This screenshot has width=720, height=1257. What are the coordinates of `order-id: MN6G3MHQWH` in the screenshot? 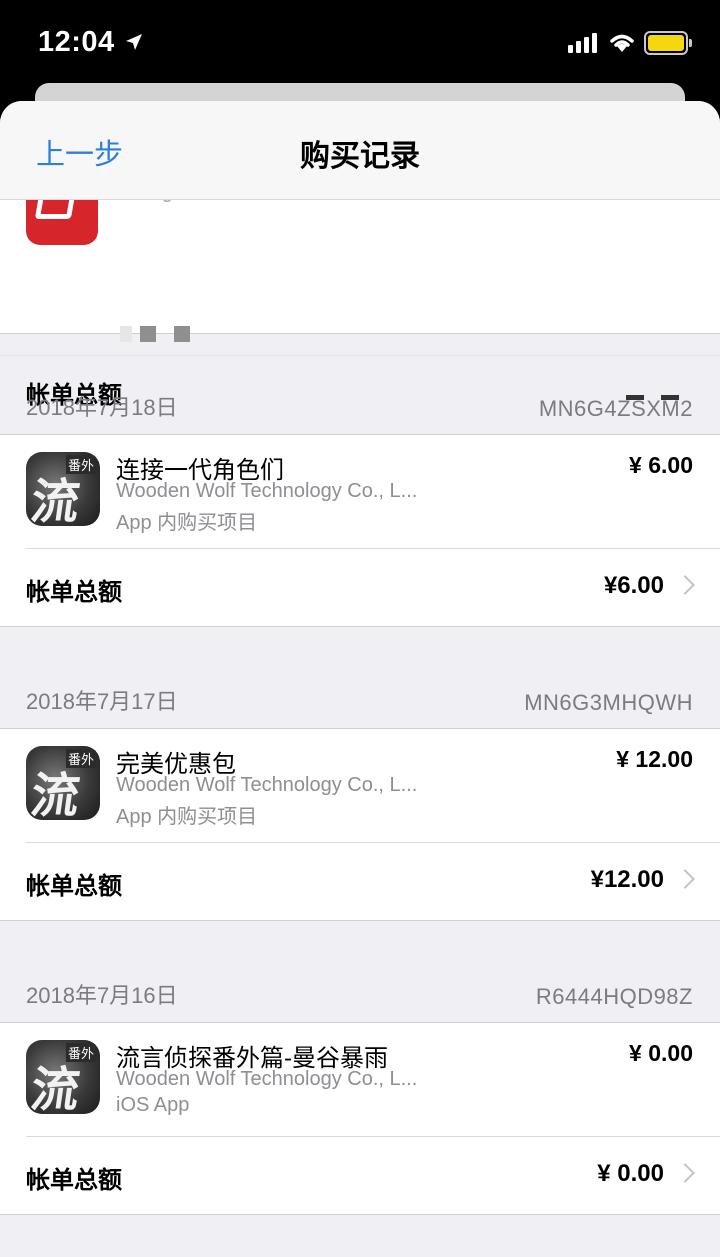 It's located at (608, 702).